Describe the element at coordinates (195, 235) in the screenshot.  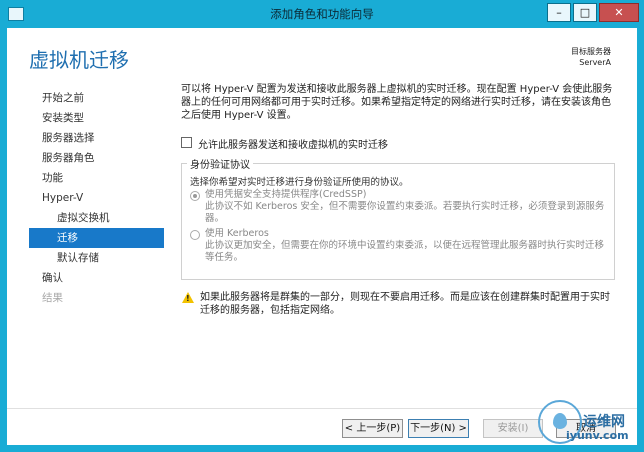
I see `kerberos-radio` at that location.